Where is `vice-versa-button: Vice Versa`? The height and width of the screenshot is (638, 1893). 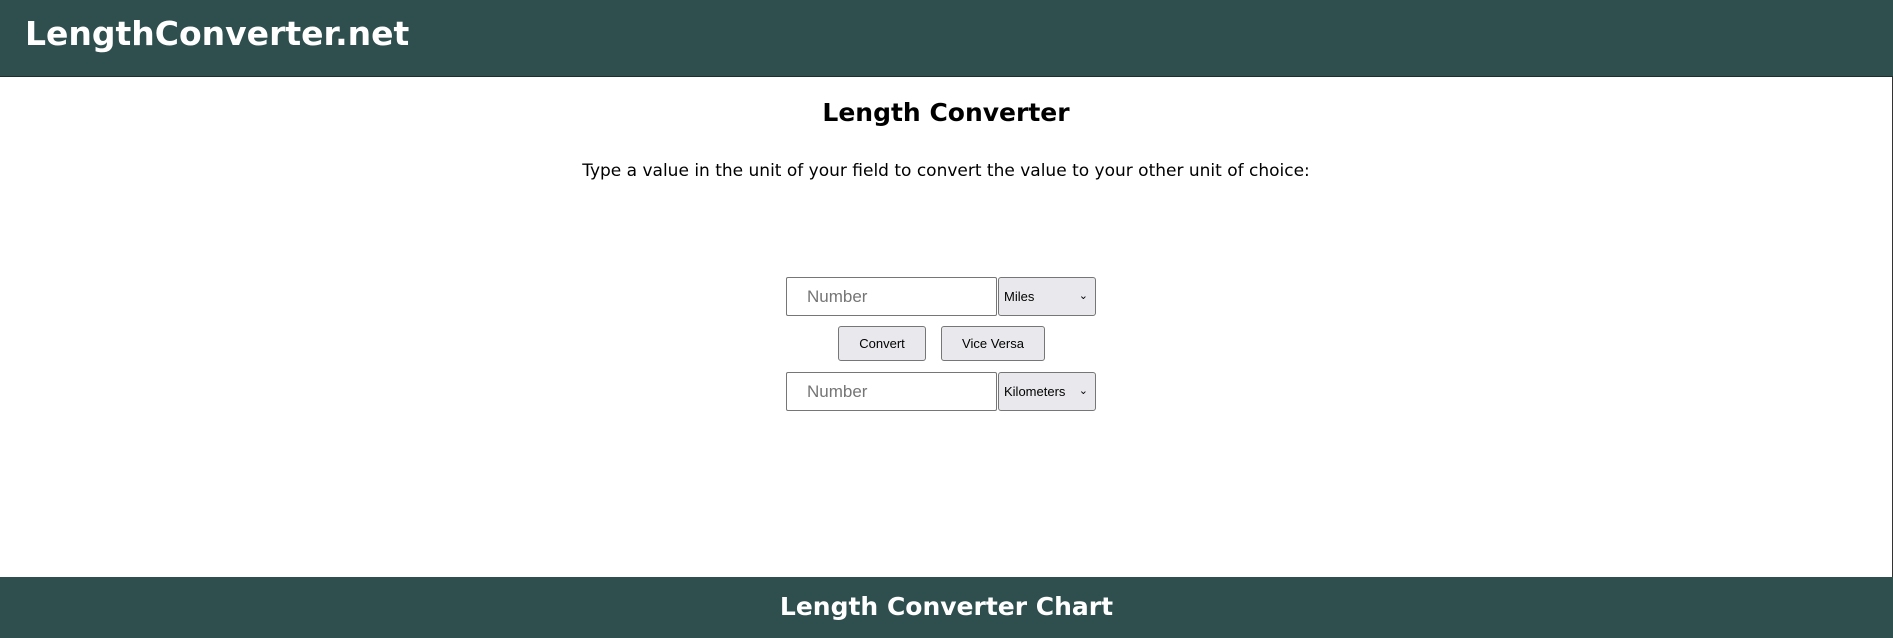
vice-versa-button: Vice Versa is located at coordinates (993, 343).